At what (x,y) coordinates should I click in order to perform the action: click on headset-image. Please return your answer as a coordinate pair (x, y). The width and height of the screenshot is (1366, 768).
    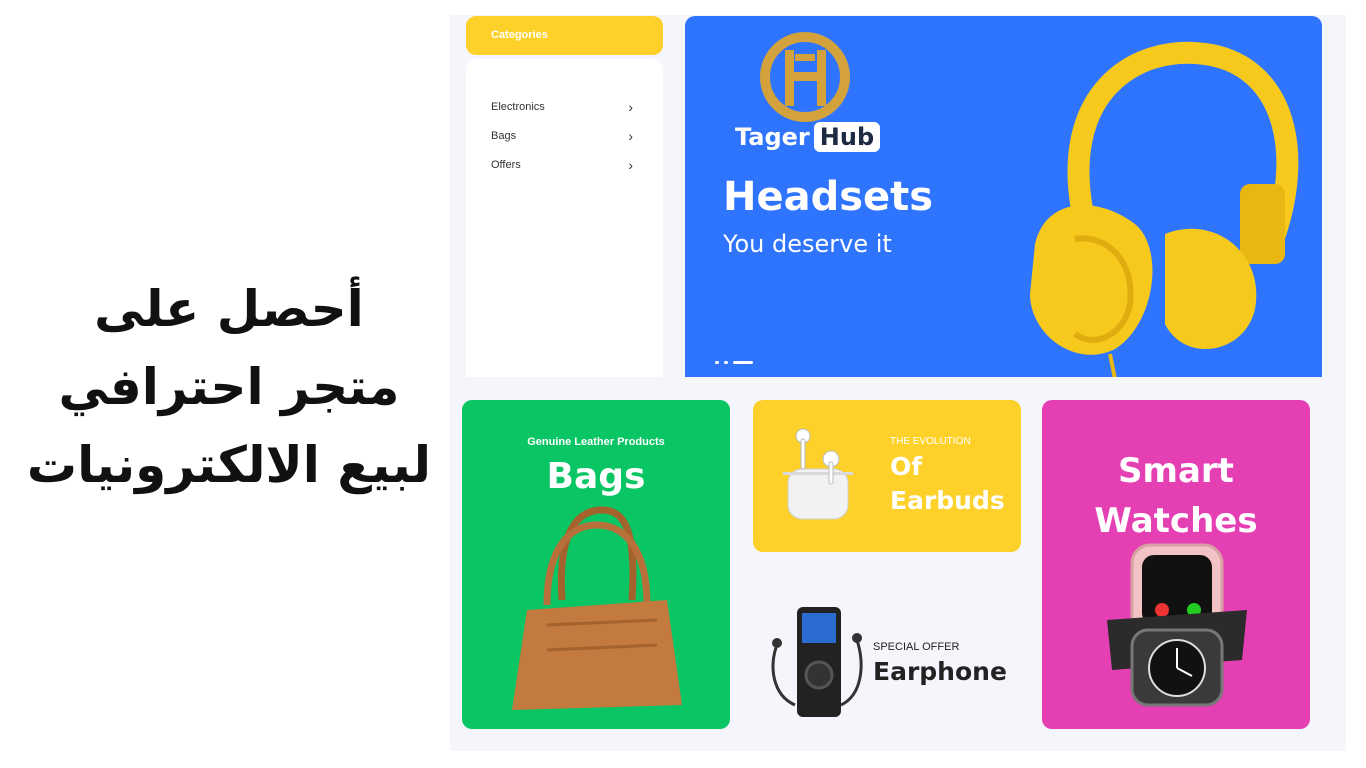
    Looking at the image, I should click on (1164, 209).